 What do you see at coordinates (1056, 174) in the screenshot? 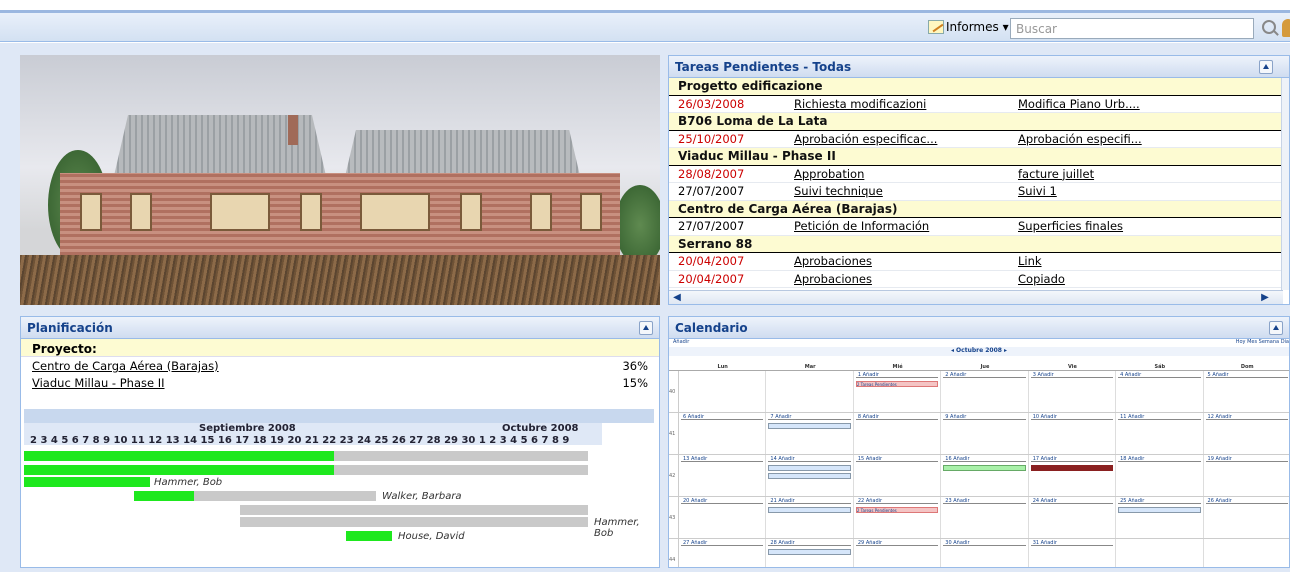
I see `document-link: facture juillet` at bounding box center [1056, 174].